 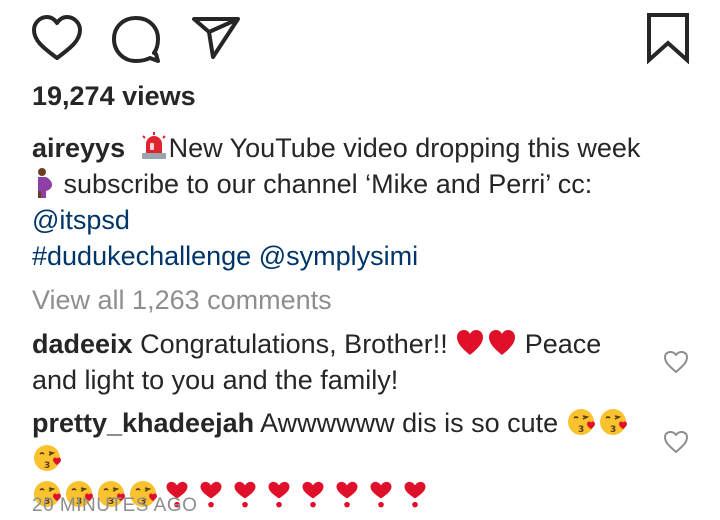 What do you see at coordinates (216, 37) in the screenshot?
I see `share-paper-plane-icon` at bounding box center [216, 37].